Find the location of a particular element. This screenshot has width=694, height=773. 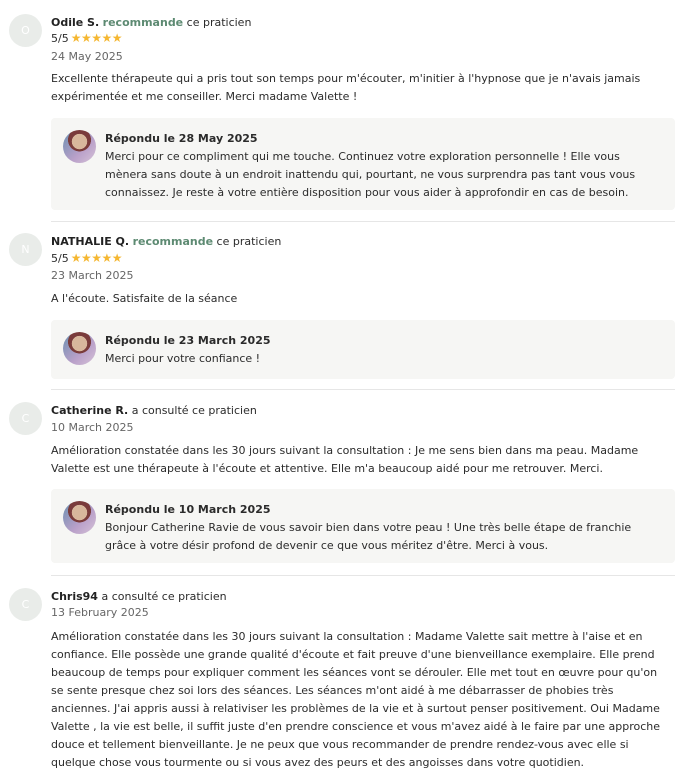

avatar: N is located at coordinates (25, 249).